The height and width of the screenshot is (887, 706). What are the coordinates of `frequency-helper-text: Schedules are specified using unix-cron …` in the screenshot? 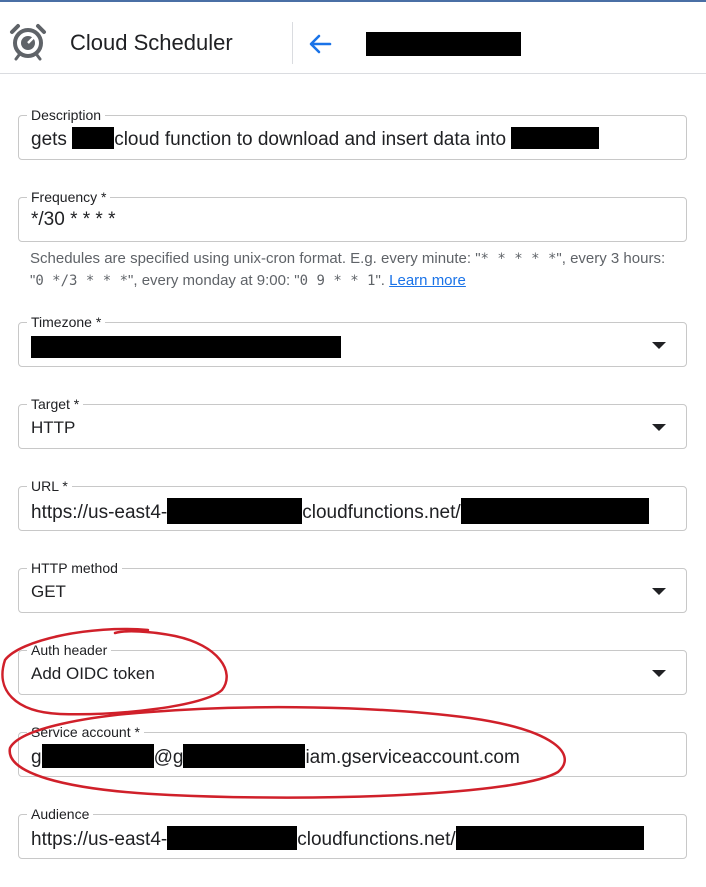 It's located at (350, 270).